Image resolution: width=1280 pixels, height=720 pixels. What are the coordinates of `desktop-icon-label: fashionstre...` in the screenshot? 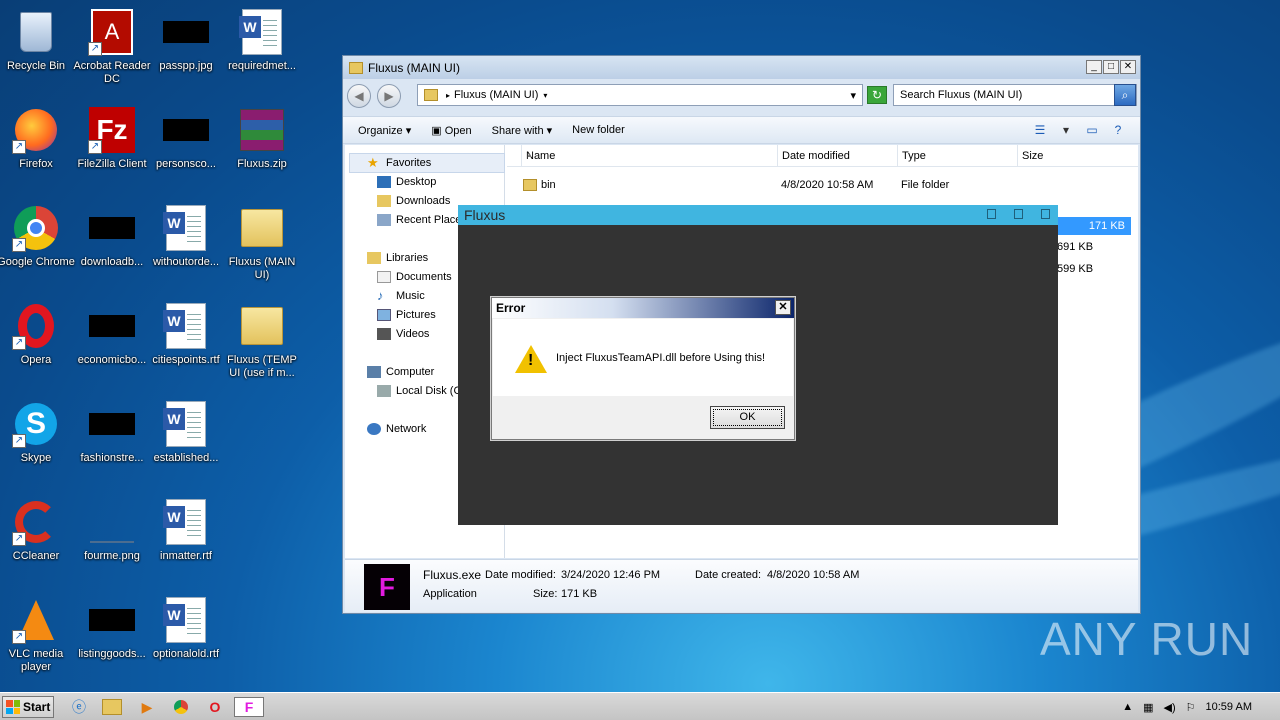 It's located at (112, 458).